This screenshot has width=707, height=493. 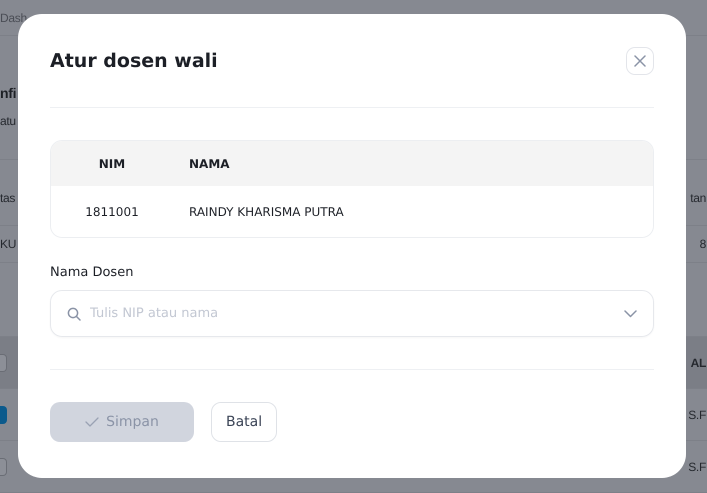 What do you see at coordinates (266, 211) in the screenshot?
I see `table-cell-text: RAINDY KHARISMA PUTRA` at bounding box center [266, 211].